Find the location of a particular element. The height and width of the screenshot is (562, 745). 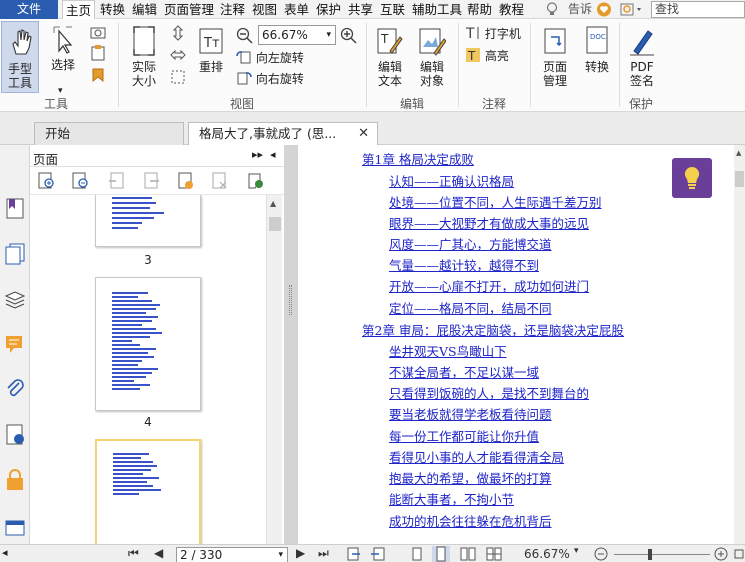

tips-button is located at coordinates (692, 178).